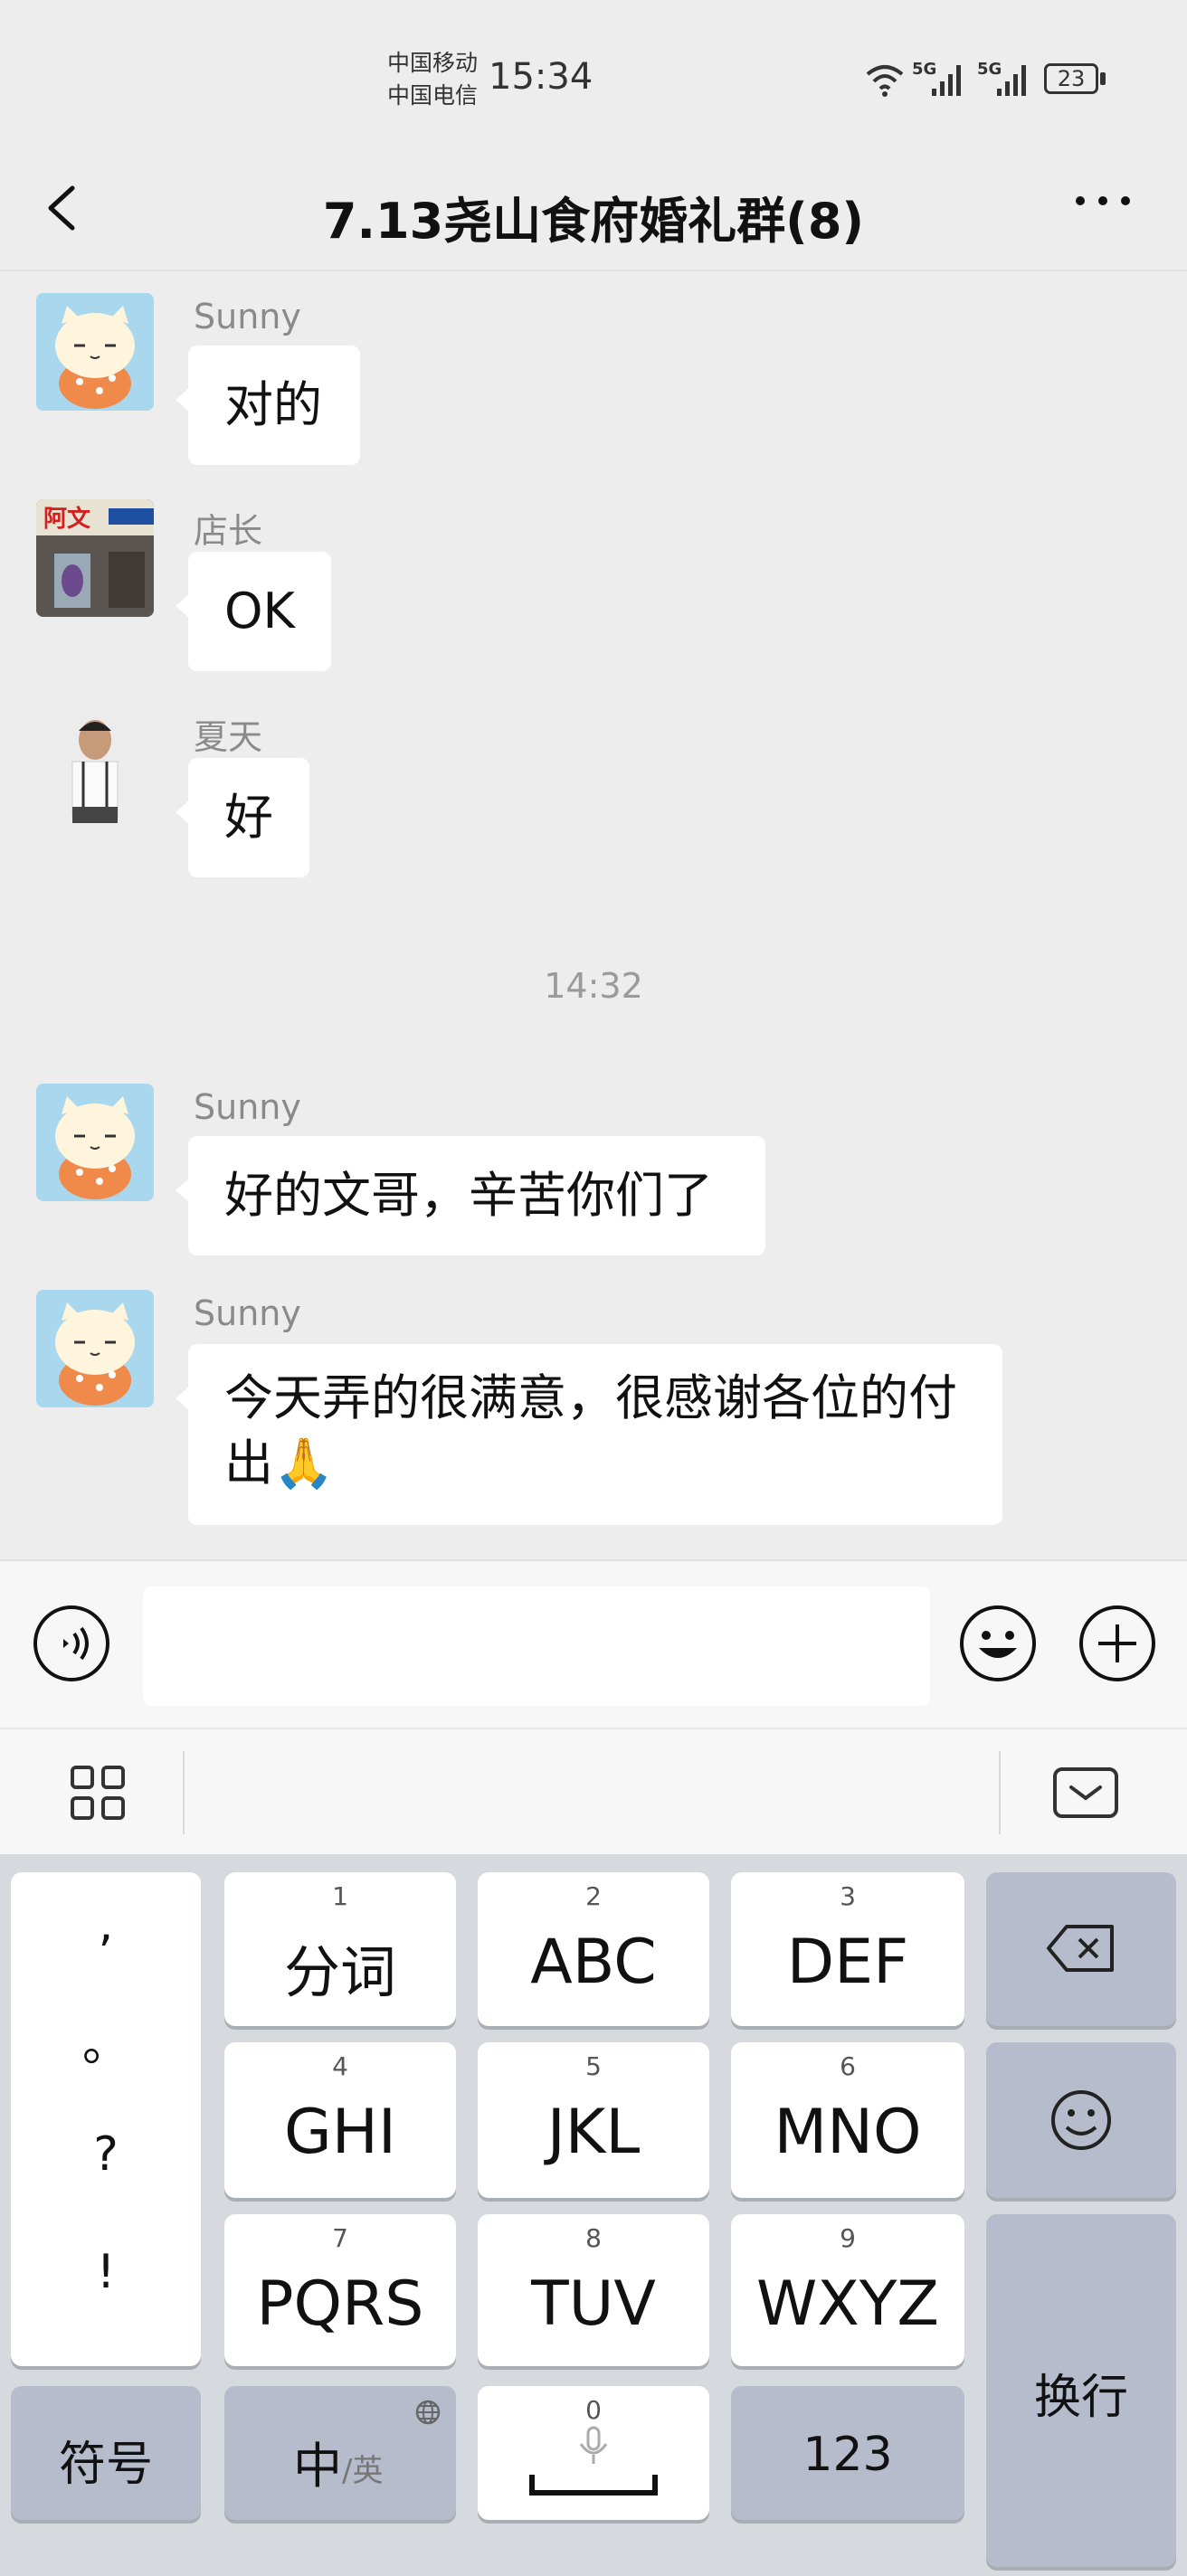  What do you see at coordinates (1117, 1644) in the screenshot?
I see `add-icon` at bounding box center [1117, 1644].